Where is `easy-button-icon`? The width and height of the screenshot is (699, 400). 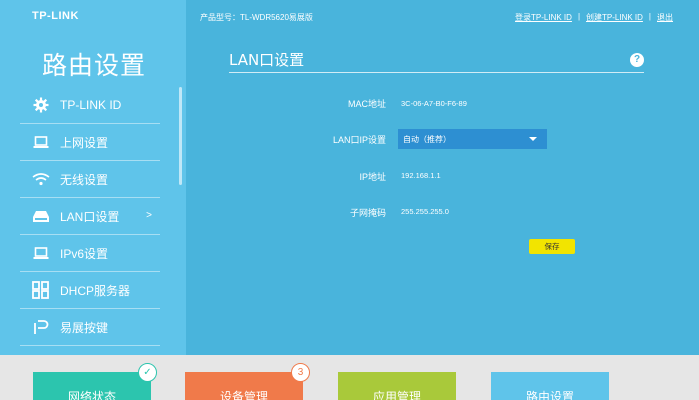 easy-button-icon is located at coordinates (41, 327).